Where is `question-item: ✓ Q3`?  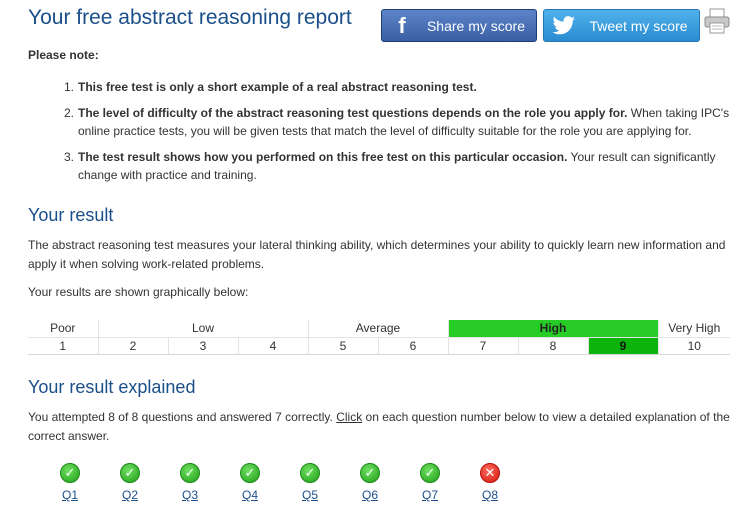 question-item: ✓ Q3 is located at coordinates (190, 482).